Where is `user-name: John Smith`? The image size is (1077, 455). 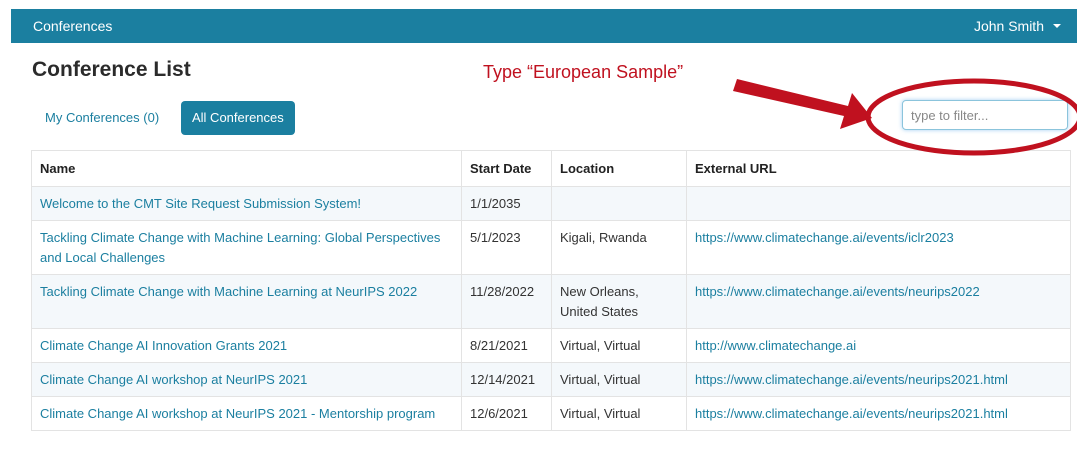
user-name: John Smith is located at coordinates (1008, 26).